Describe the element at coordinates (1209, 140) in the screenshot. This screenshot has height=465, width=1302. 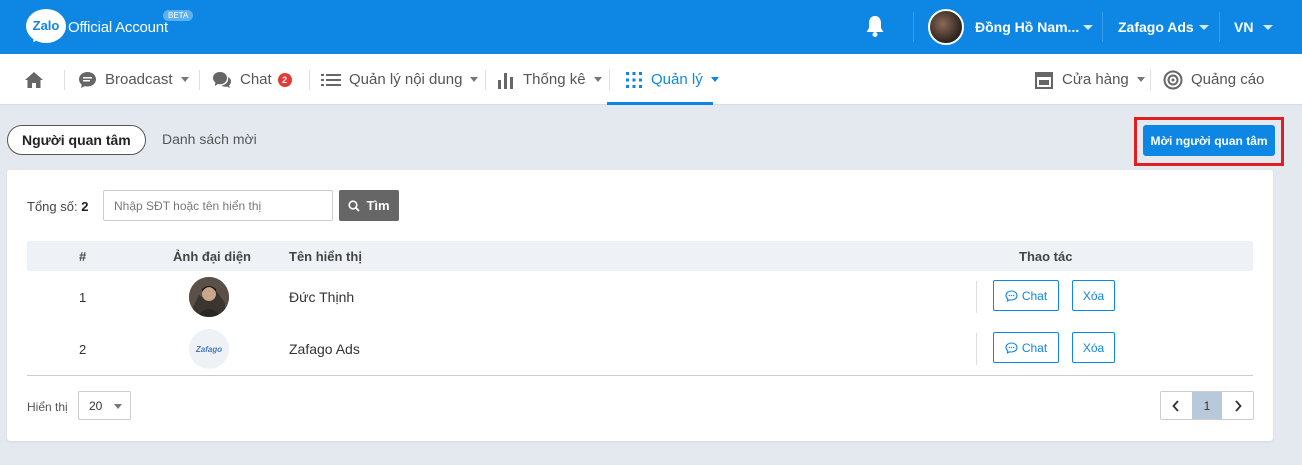
I see `invite-followers-button: Mời người quan tâm` at that location.